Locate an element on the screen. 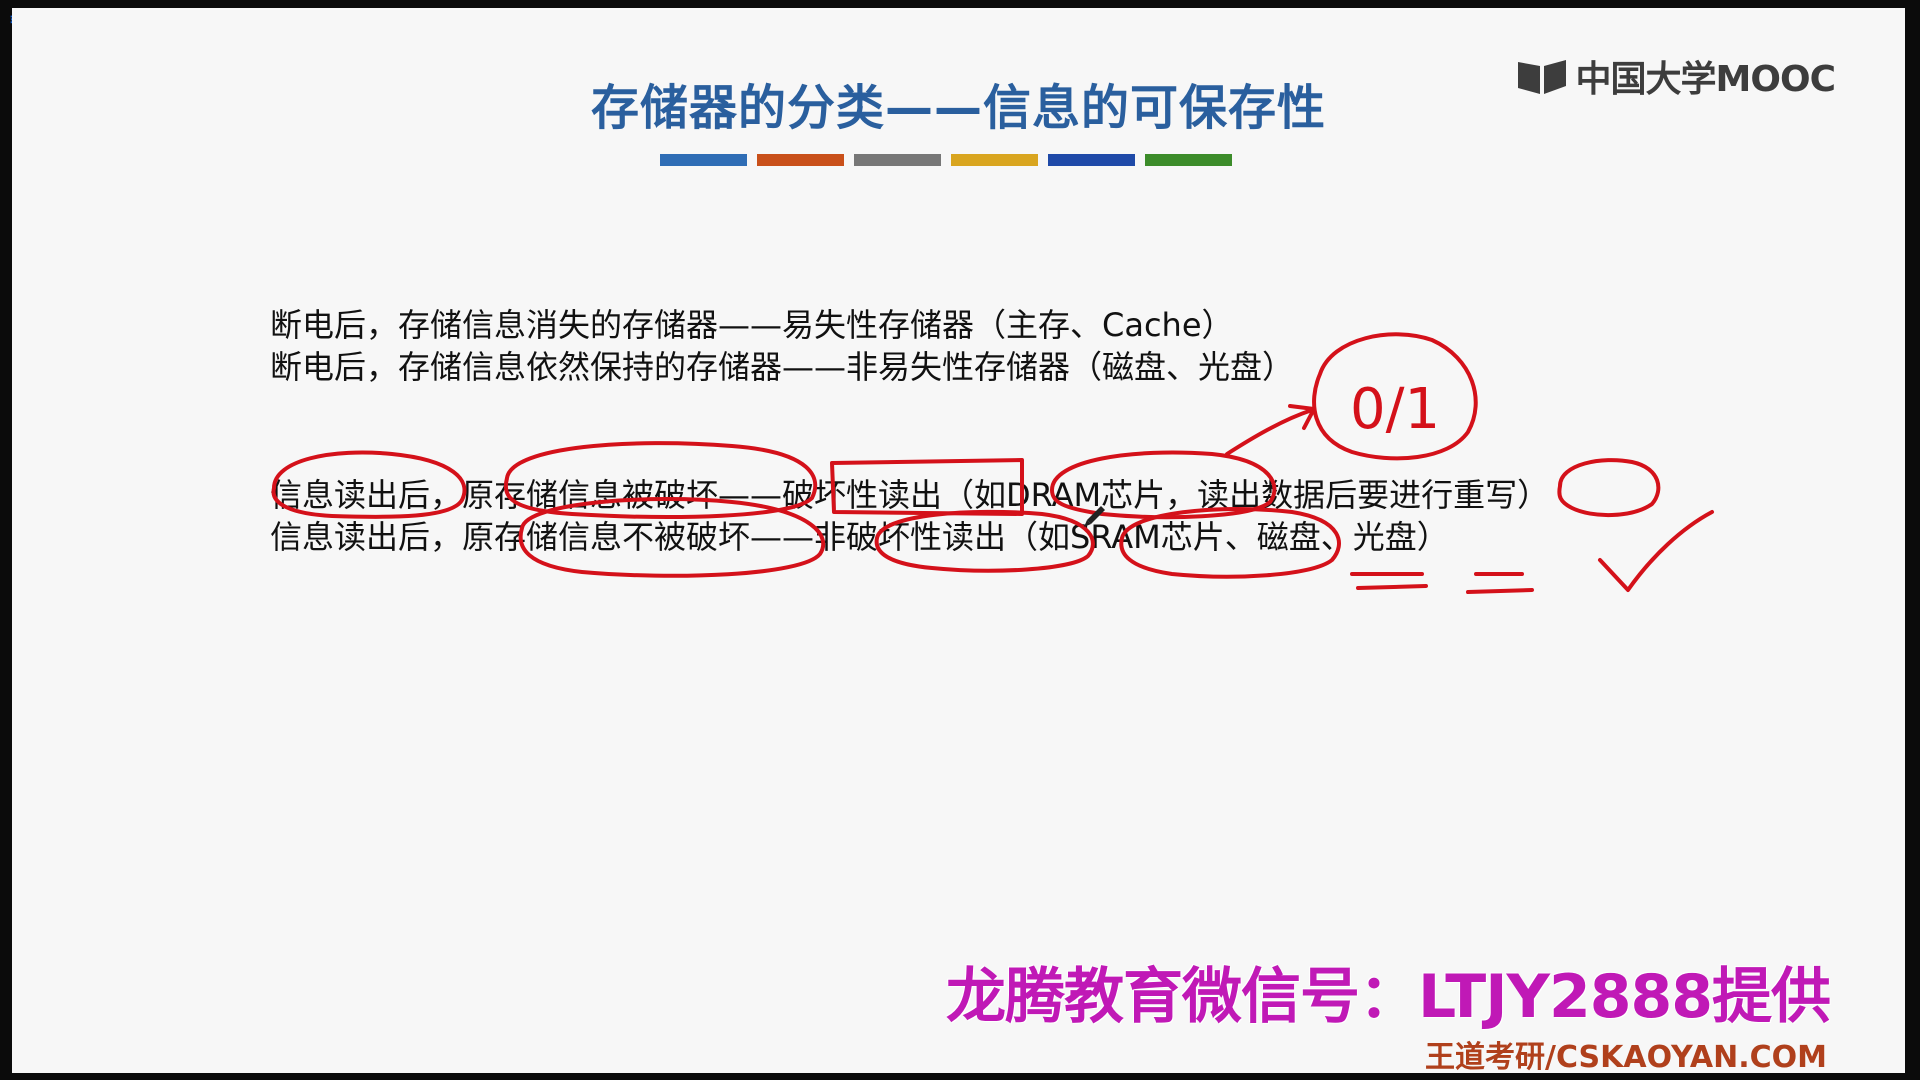 The image size is (1920, 1080). text-line-4: 信息读出后，原存储信息不被破坏——非破坏性读出（如SRAM芯片、磁盘、光盘） is located at coordinates (859, 535).